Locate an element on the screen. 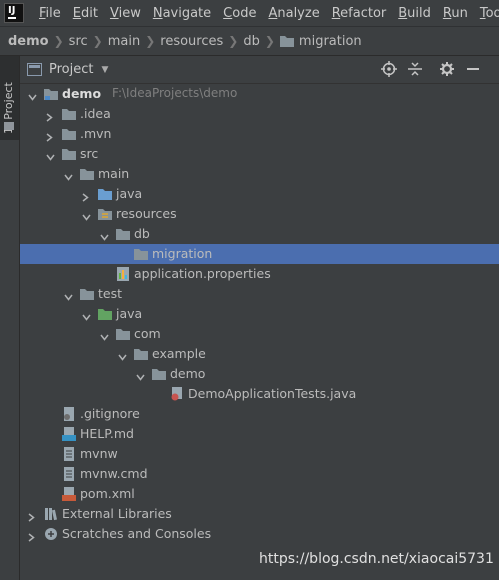 This screenshot has height=580, width=499. tree-item-label: .gitignore is located at coordinates (110, 413).